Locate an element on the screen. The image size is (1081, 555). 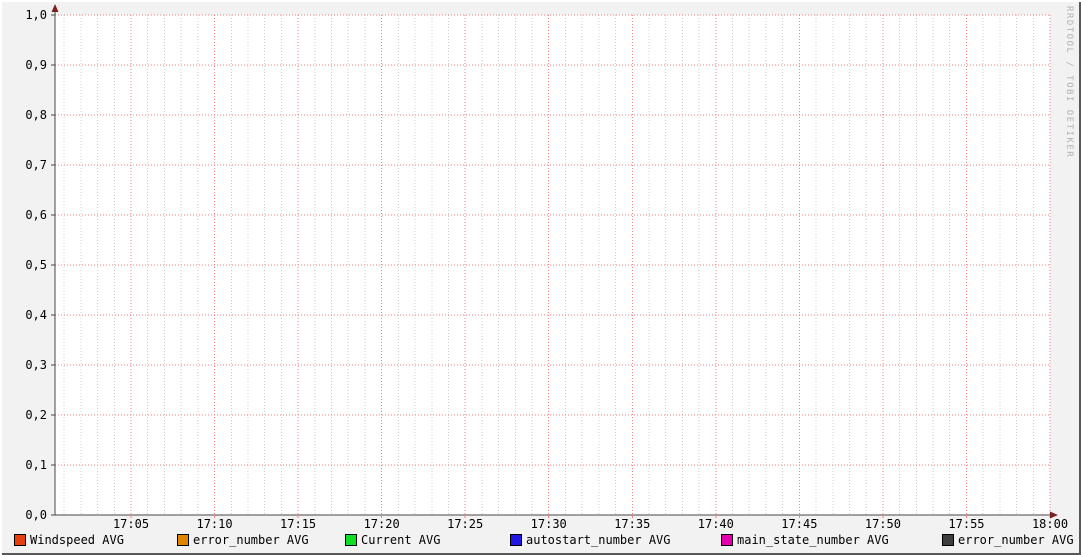
watermark-text: RRDTOOL / TOBI OETIKER is located at coordinates (1069, 82).